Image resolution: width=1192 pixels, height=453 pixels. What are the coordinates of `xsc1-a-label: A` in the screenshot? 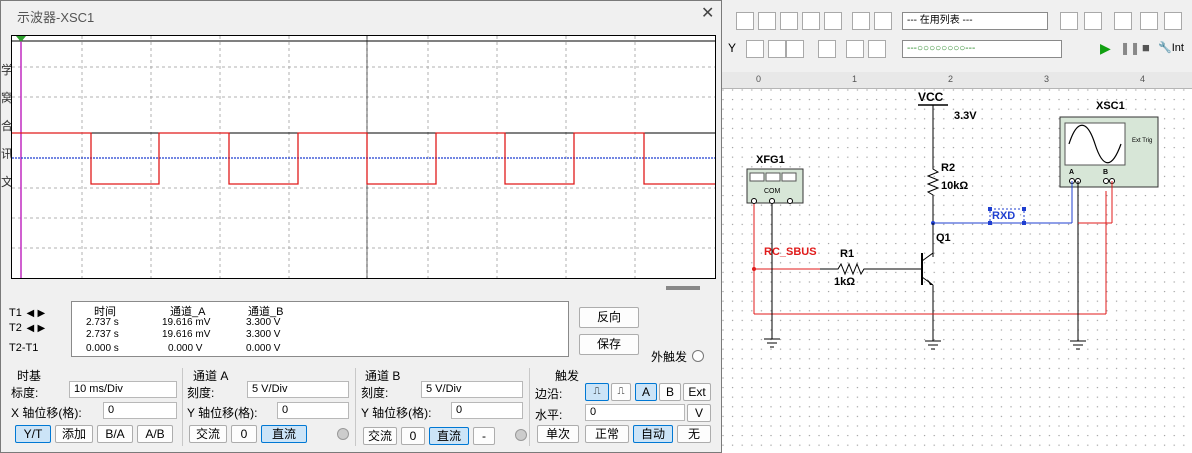 It's located at (1071, 172).